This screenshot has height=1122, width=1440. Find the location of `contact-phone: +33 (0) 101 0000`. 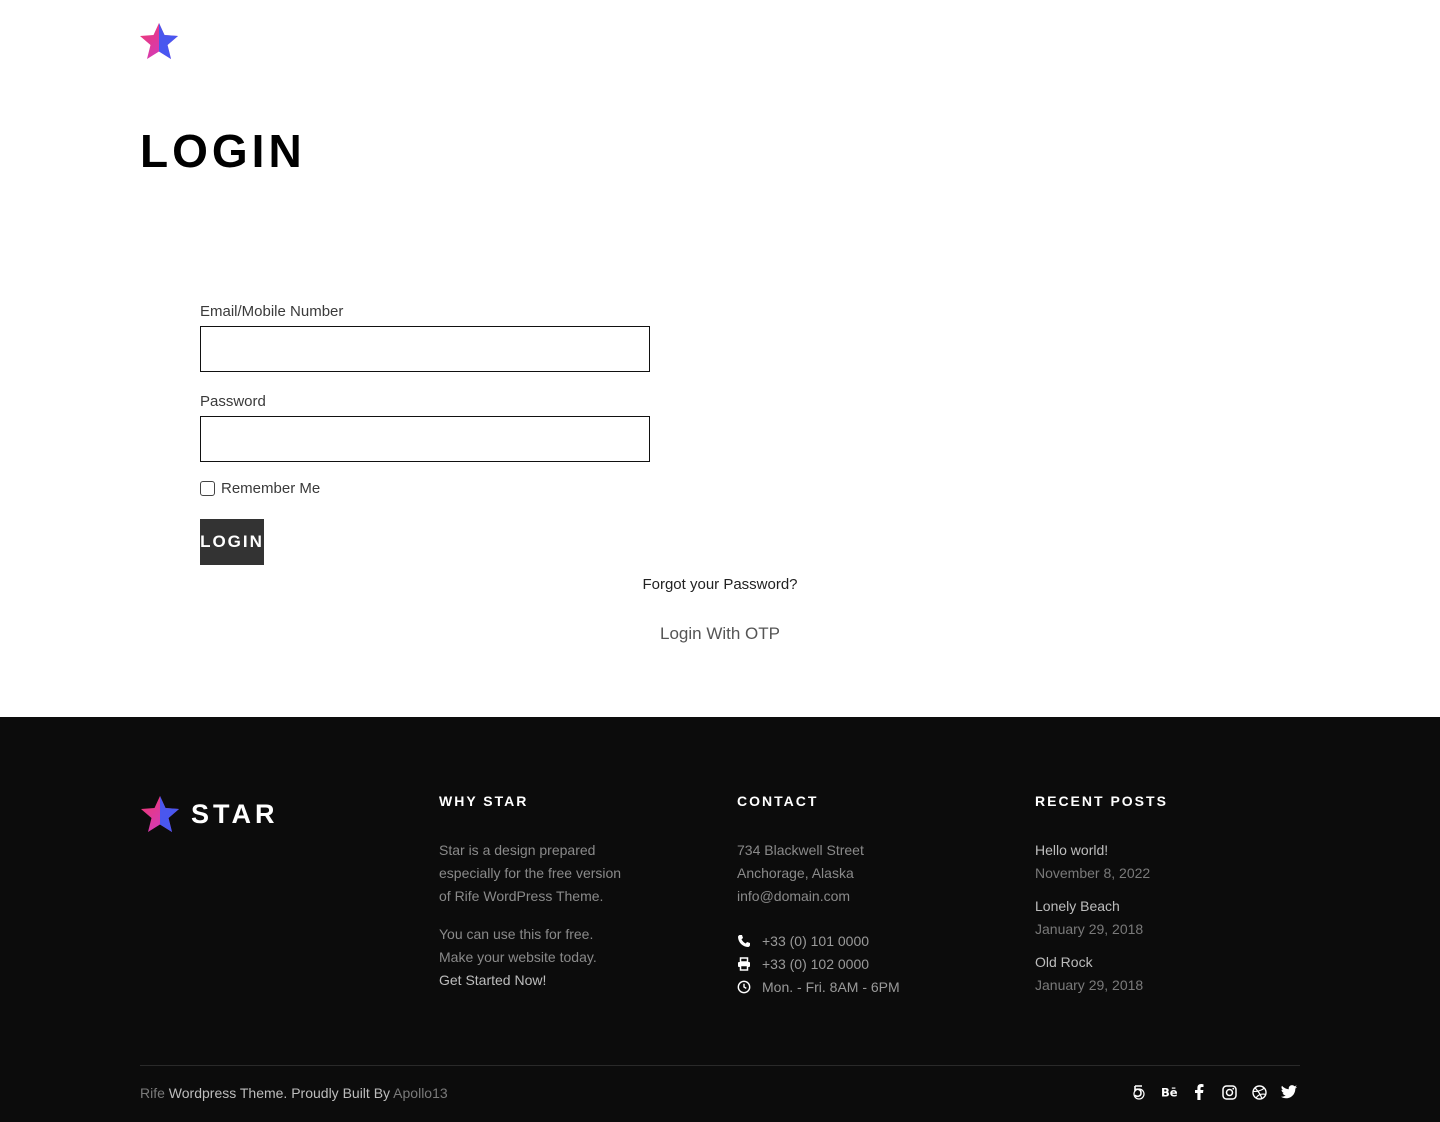

contact-phone: +33 (0) 101 0000 is located at coordinates (816, 940).